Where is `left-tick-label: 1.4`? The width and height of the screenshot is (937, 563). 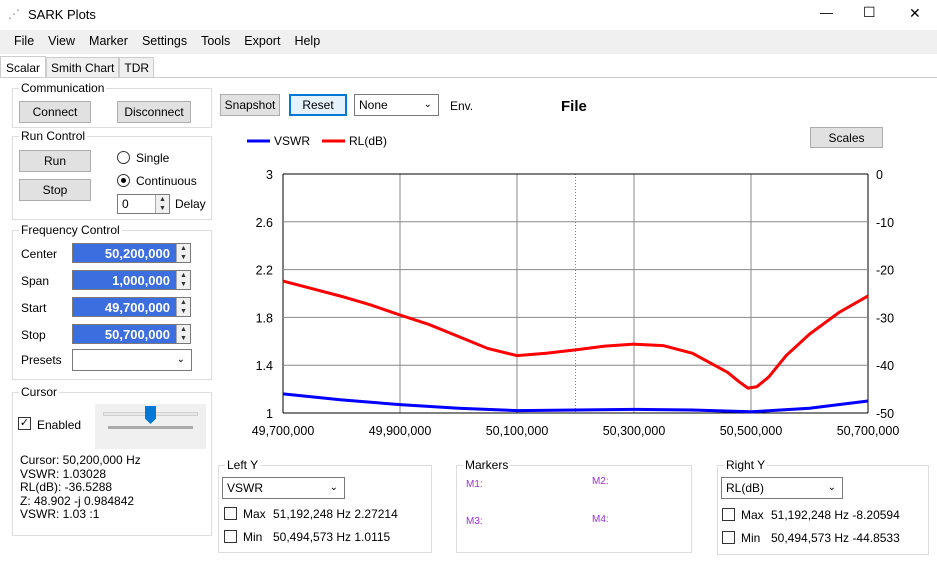 left-tick-label: 1.4 is located at coordinates (264, 366).